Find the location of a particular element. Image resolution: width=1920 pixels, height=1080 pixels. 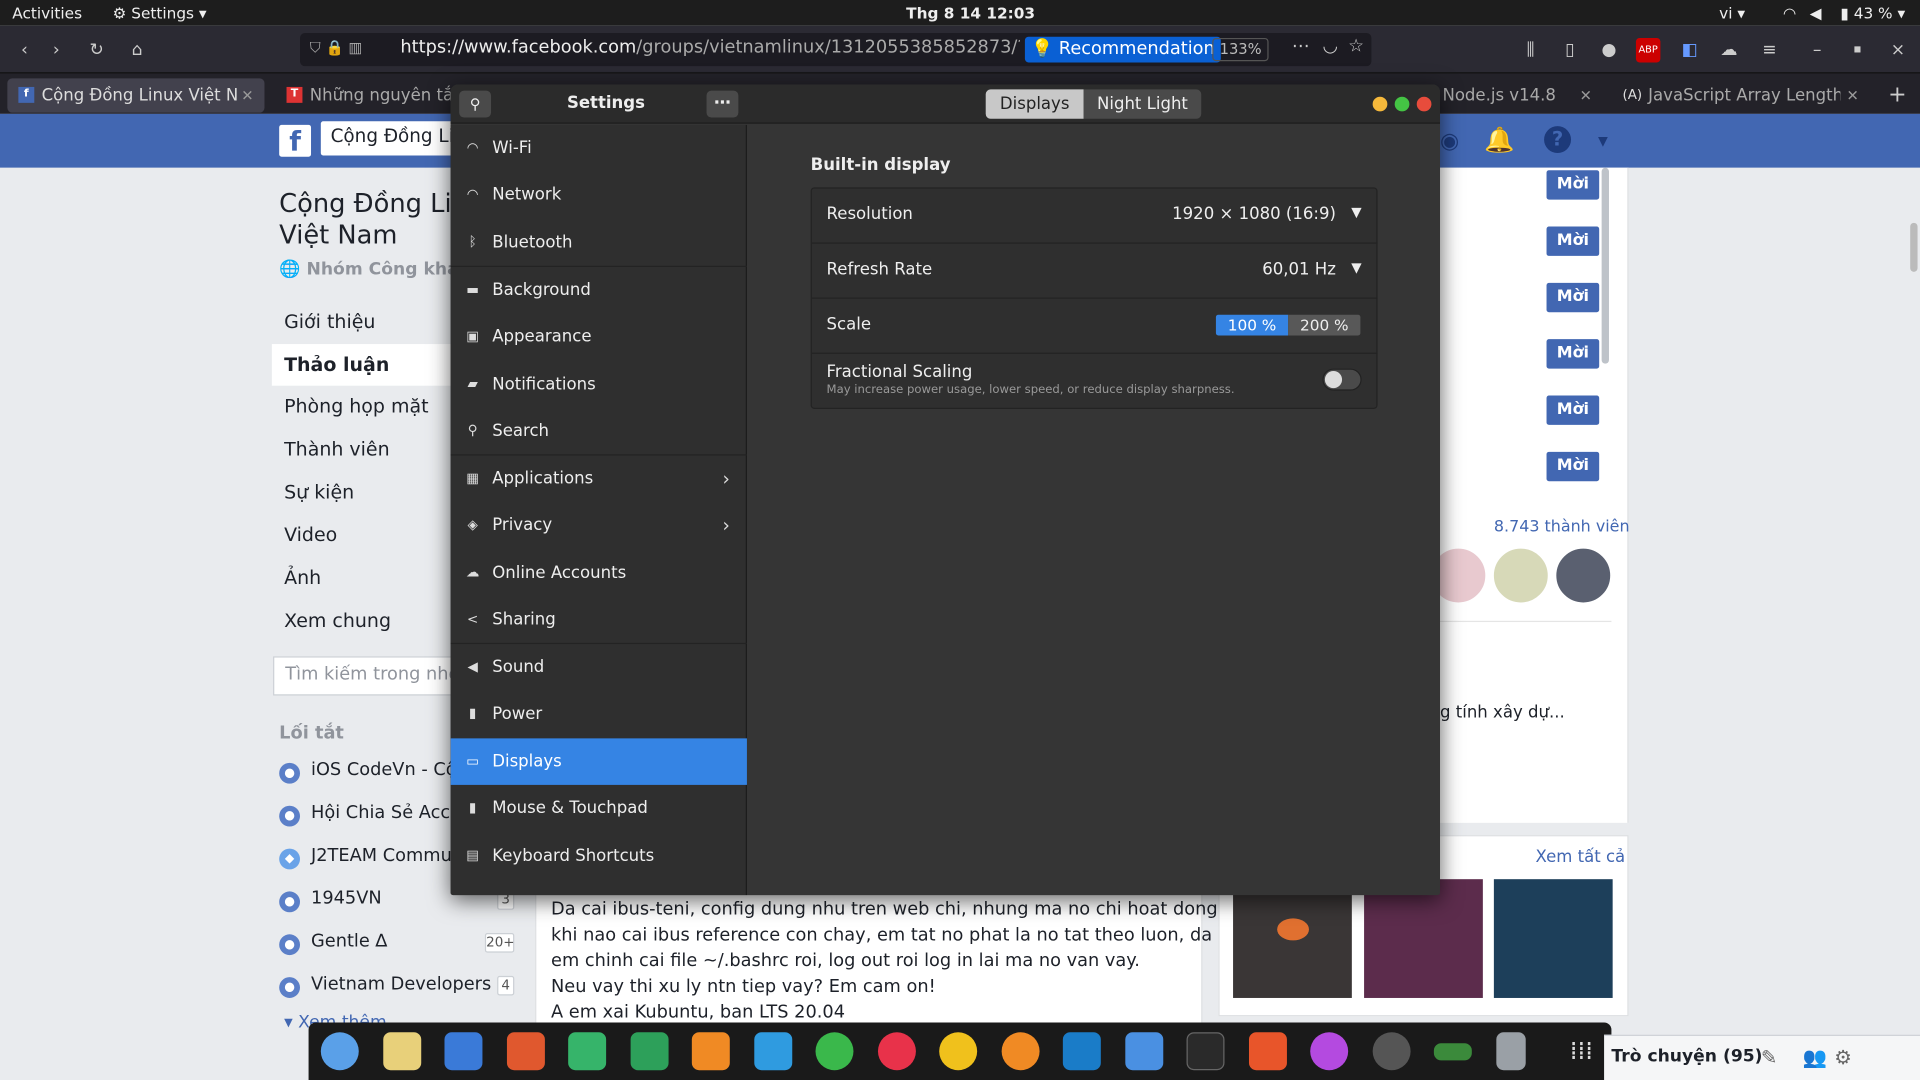

record-icon is located at coordinates (896, 1051).